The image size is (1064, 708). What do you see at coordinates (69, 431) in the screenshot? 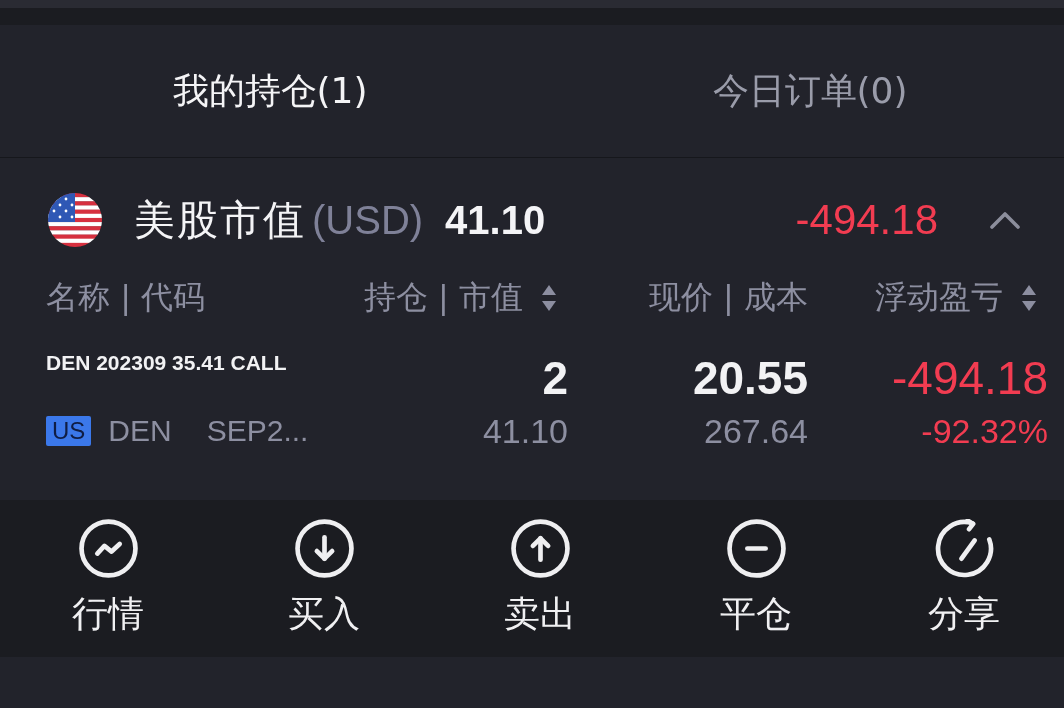
I see `market-tag: US` at bounding box center [69, 431].